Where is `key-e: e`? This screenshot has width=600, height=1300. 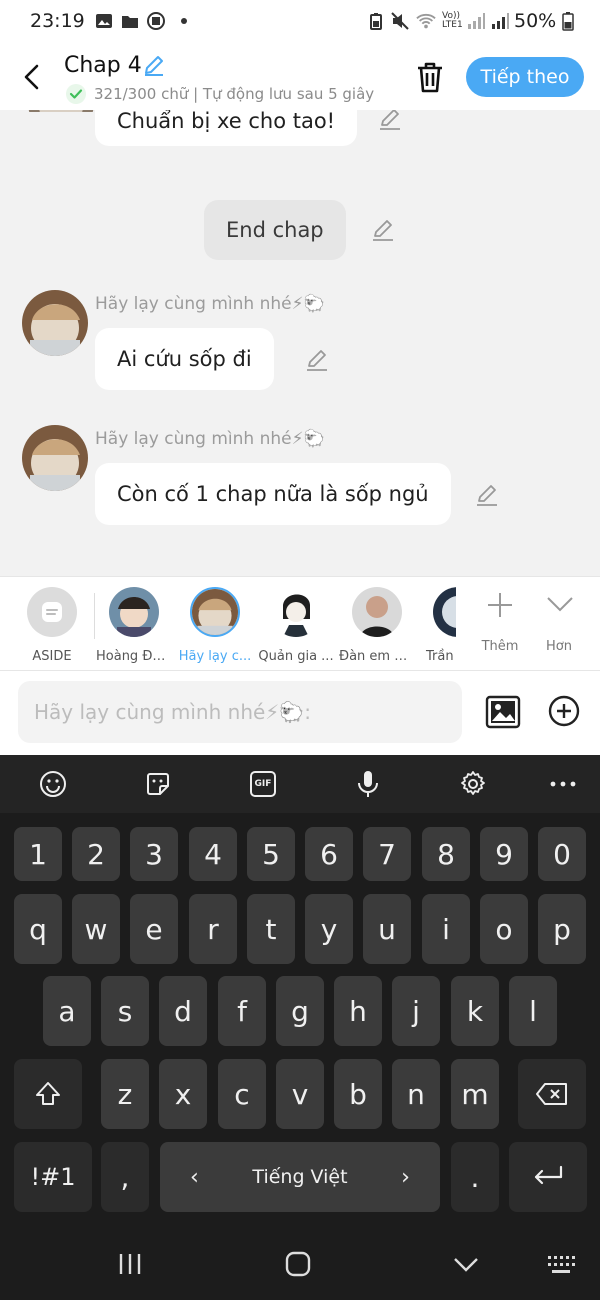
key-e: e is located at coordinates (154, 929).